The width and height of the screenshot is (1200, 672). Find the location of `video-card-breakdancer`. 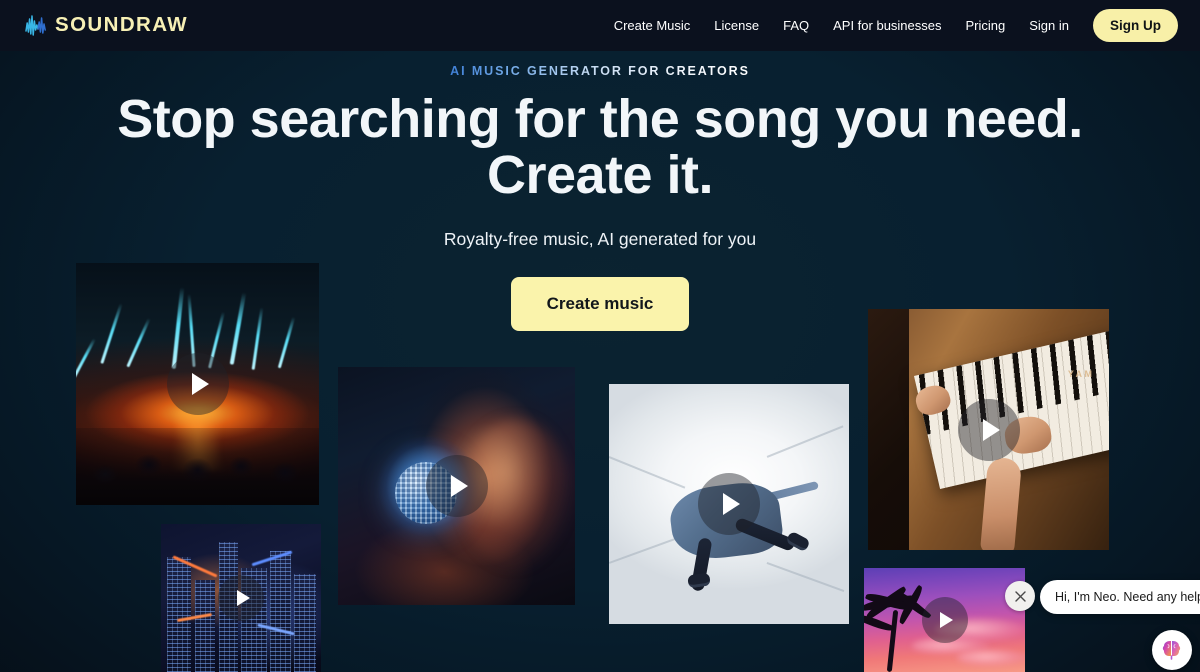

video-card-breakdancer is located at coordinates (729, 504).